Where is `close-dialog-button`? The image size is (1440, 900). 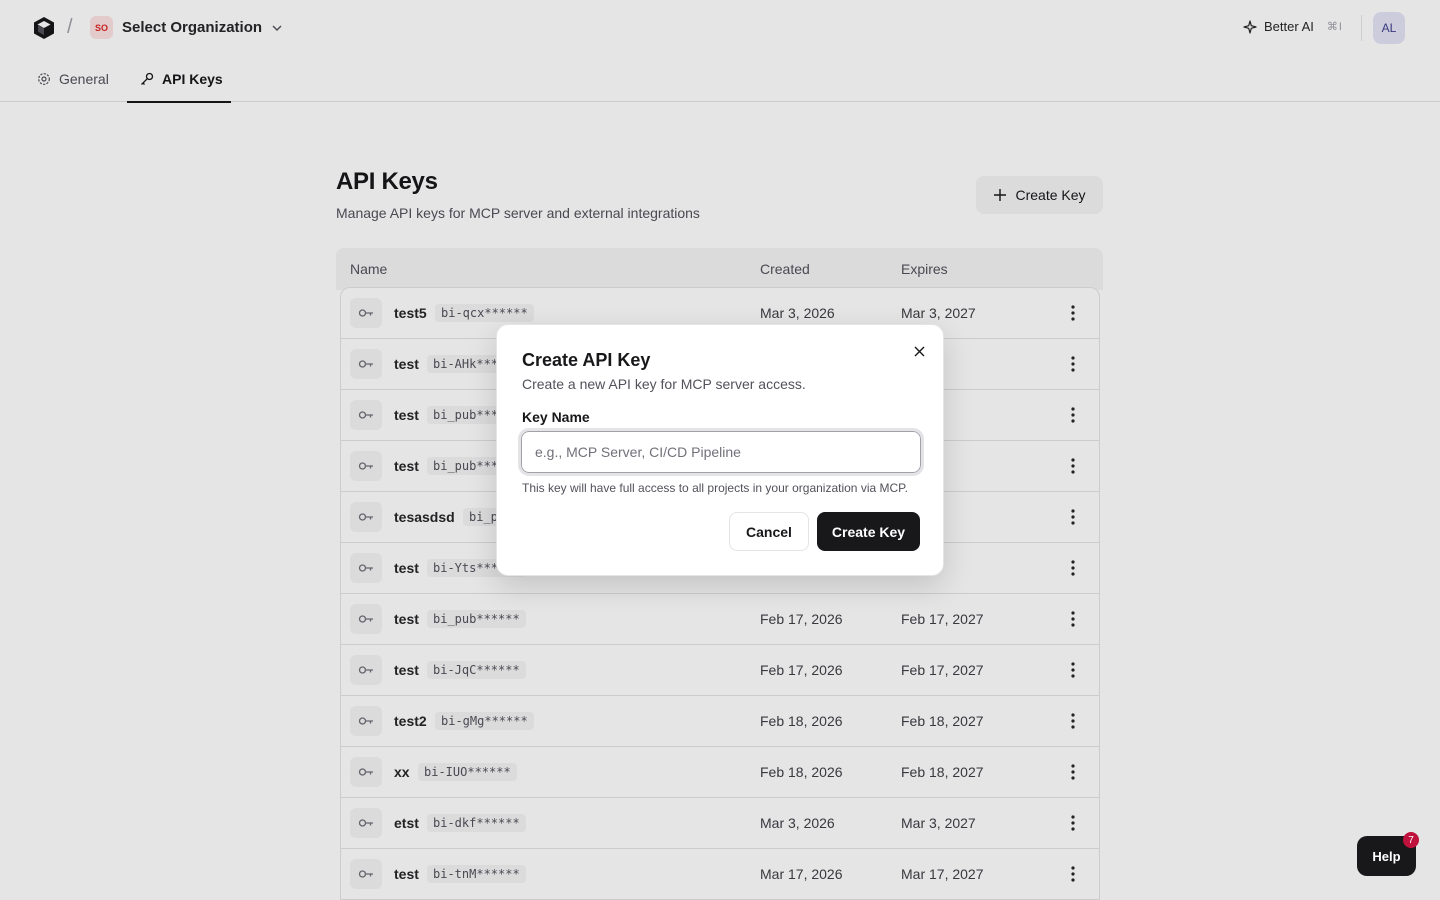 close-dialog-button is located at coordinates (919, 351).